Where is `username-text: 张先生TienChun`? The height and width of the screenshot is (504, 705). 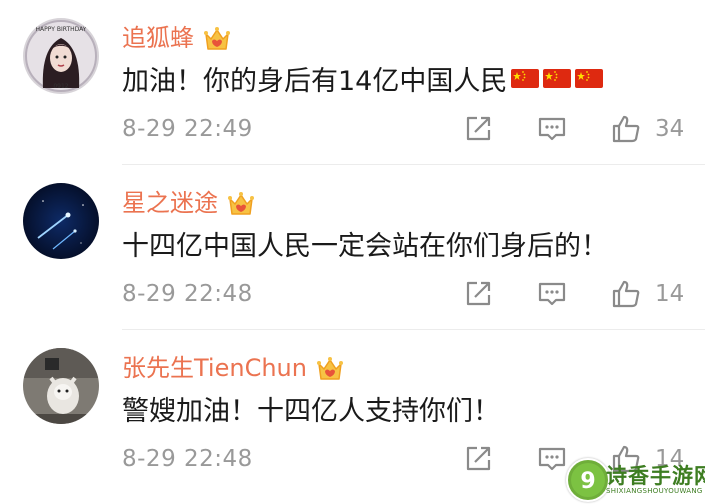 username-text: 张先生TienChun is located at coordinates (214, 368).